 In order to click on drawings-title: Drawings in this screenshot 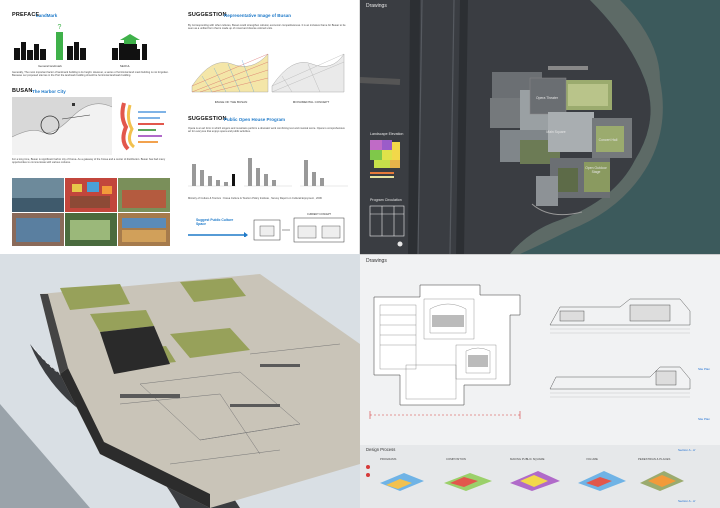, I will do `click(376, 6)`.